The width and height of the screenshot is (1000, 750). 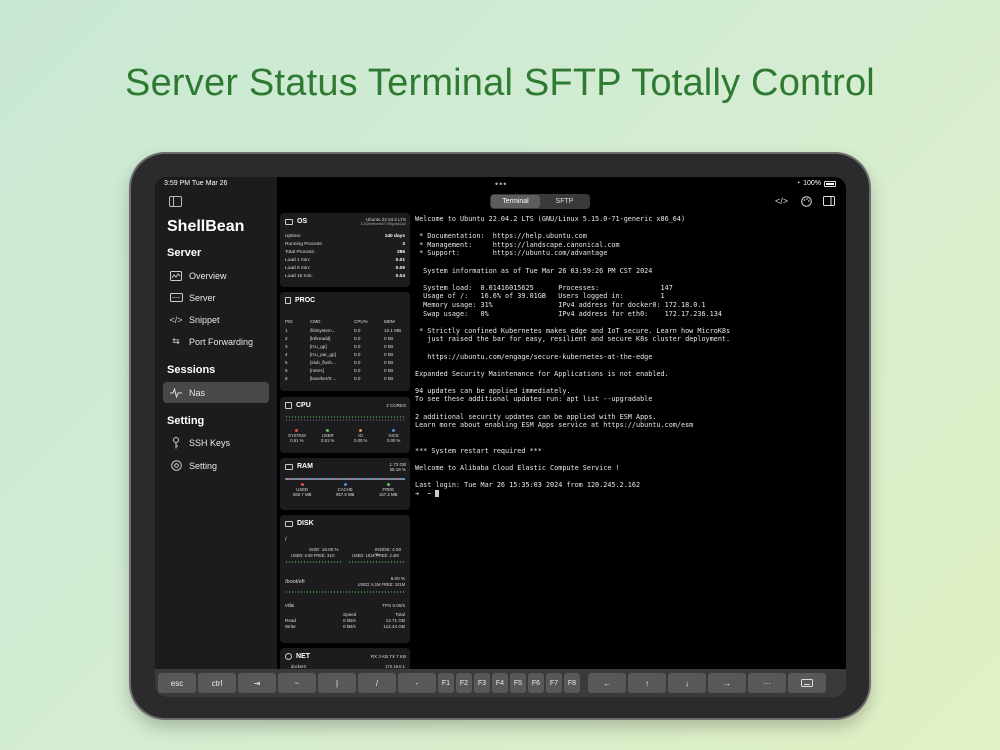 I want to click on key-more: ···, so click(x=767, y=683).